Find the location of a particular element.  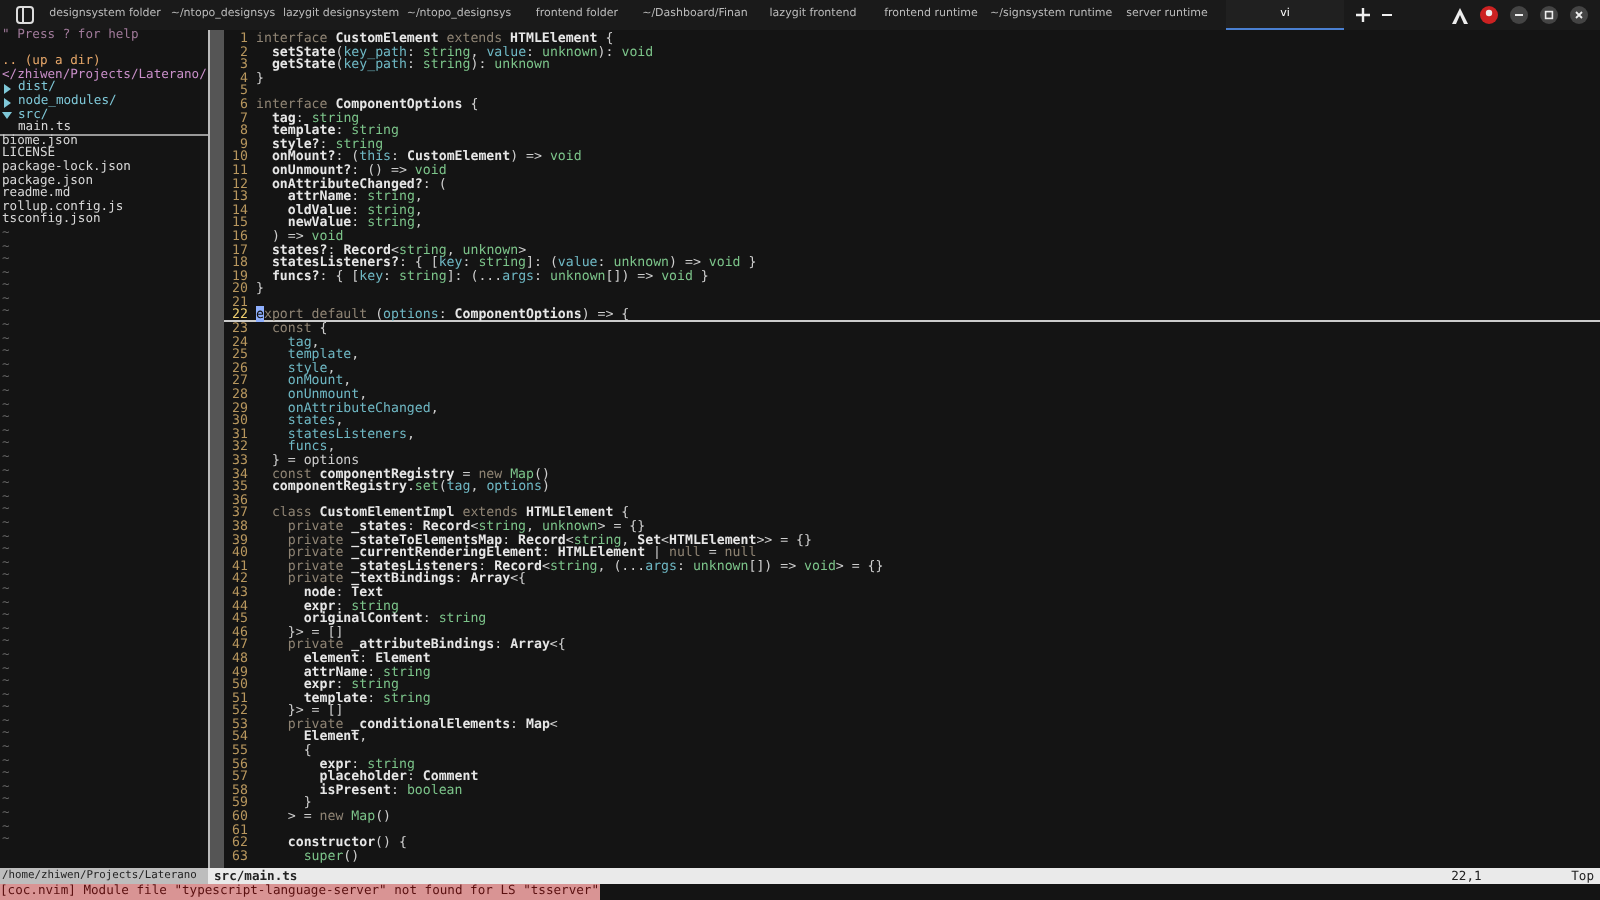

profile-icon is located at coordinates (1489, 15).